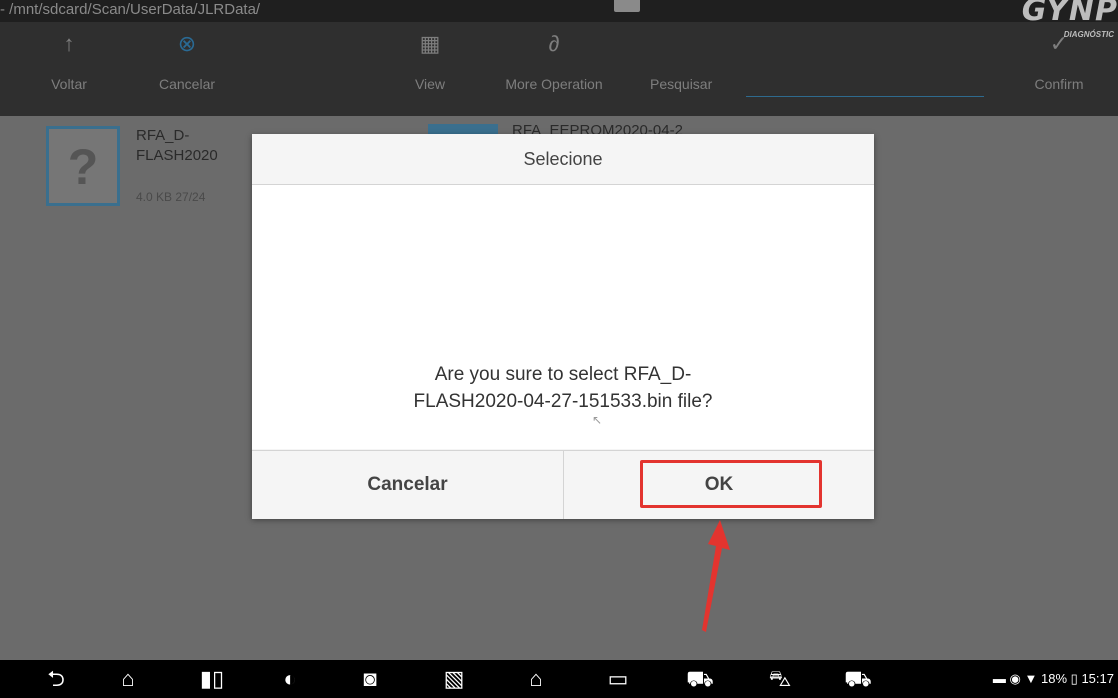 The image size is (1118, 698). I want to click on pull-down-tab, so click(627, 6).